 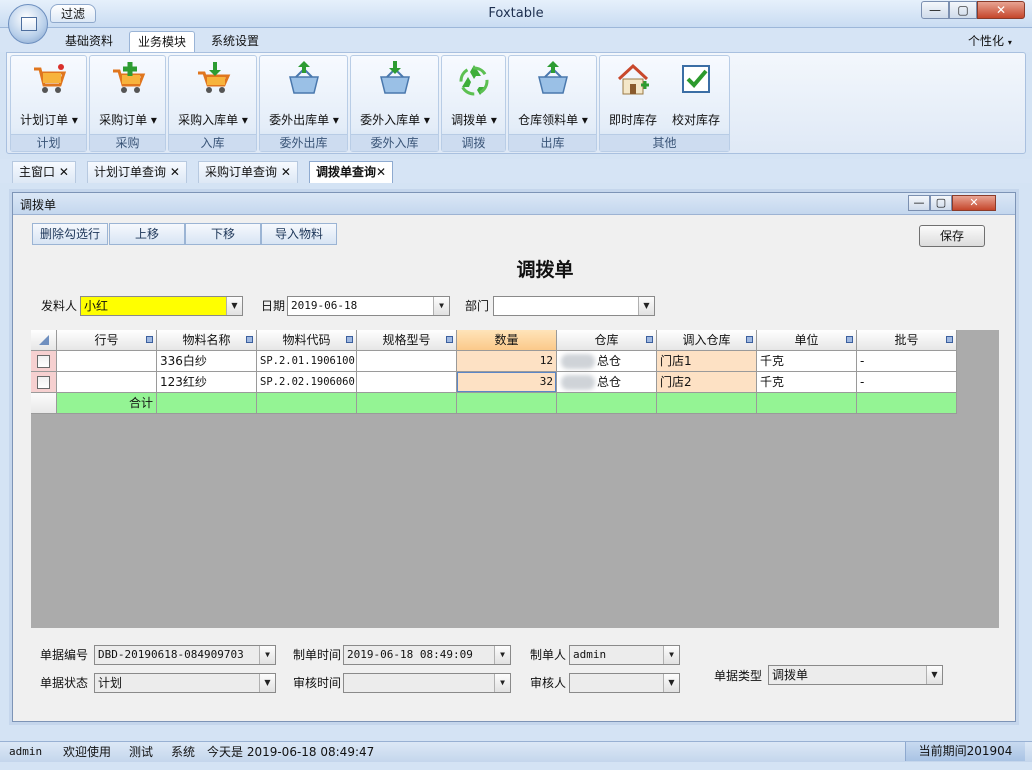 I want to click on cell-to-warehouse: 门店2, so click(x=707, y=382).